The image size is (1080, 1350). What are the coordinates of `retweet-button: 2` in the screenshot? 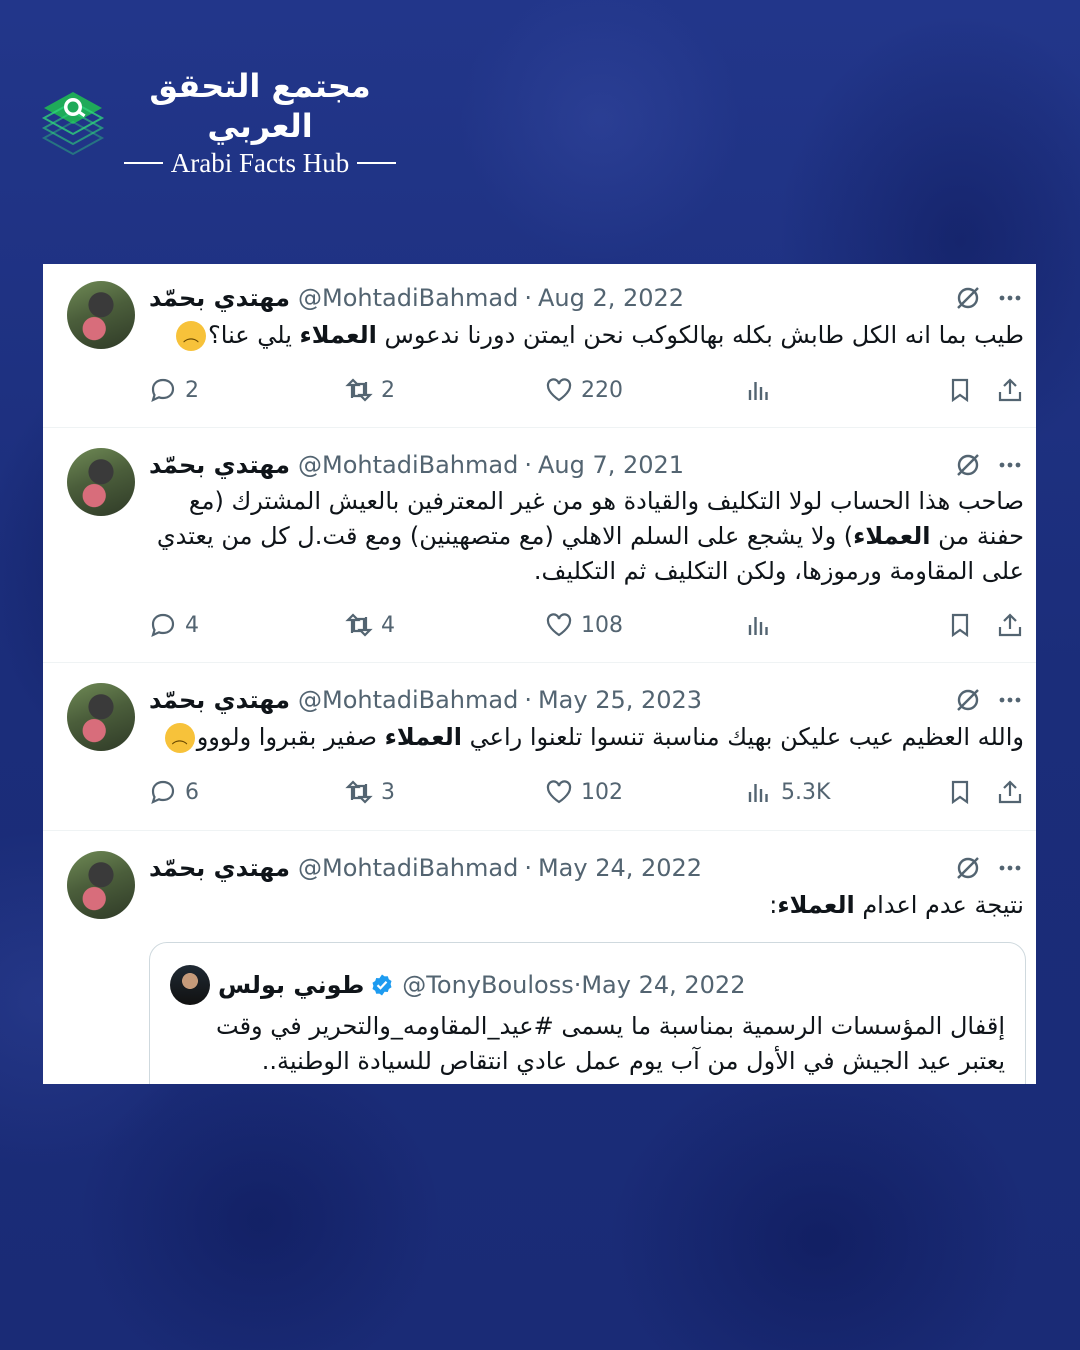 It's located at (370, 390).